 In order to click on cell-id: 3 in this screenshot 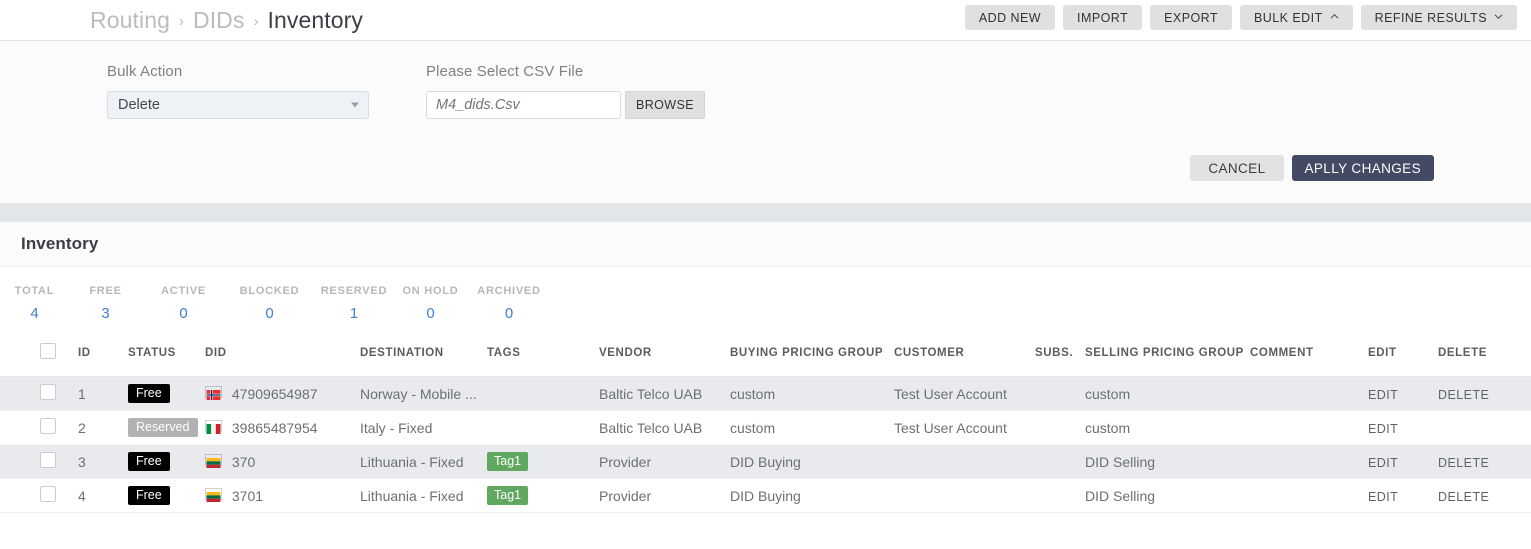, I will do `click(103, 461)`.